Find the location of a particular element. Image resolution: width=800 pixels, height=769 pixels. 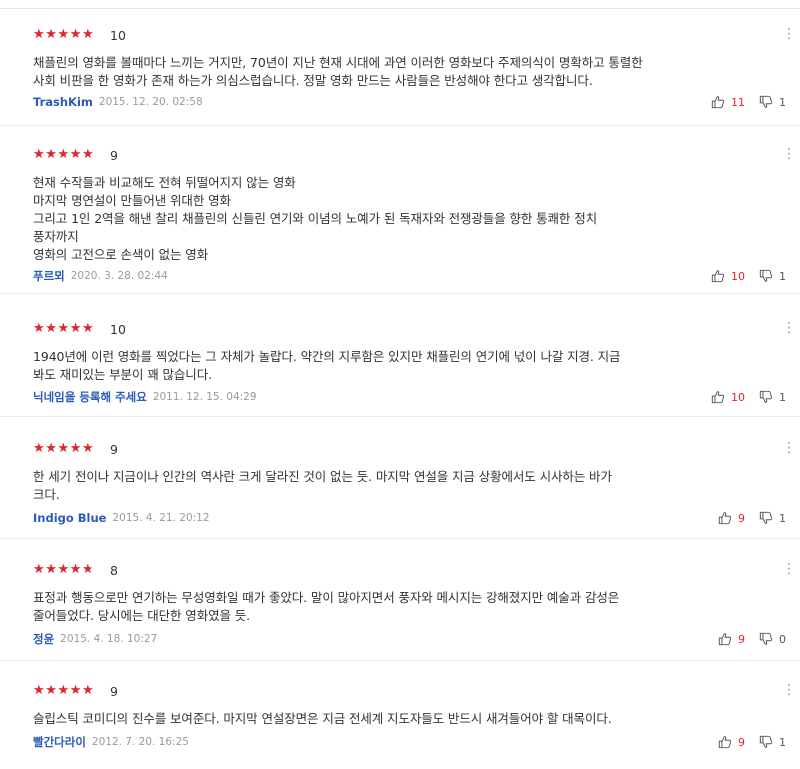

review-meta: 빨간다라이 2012. 7. 20. 16:25 is located at coordinates (111, 742).